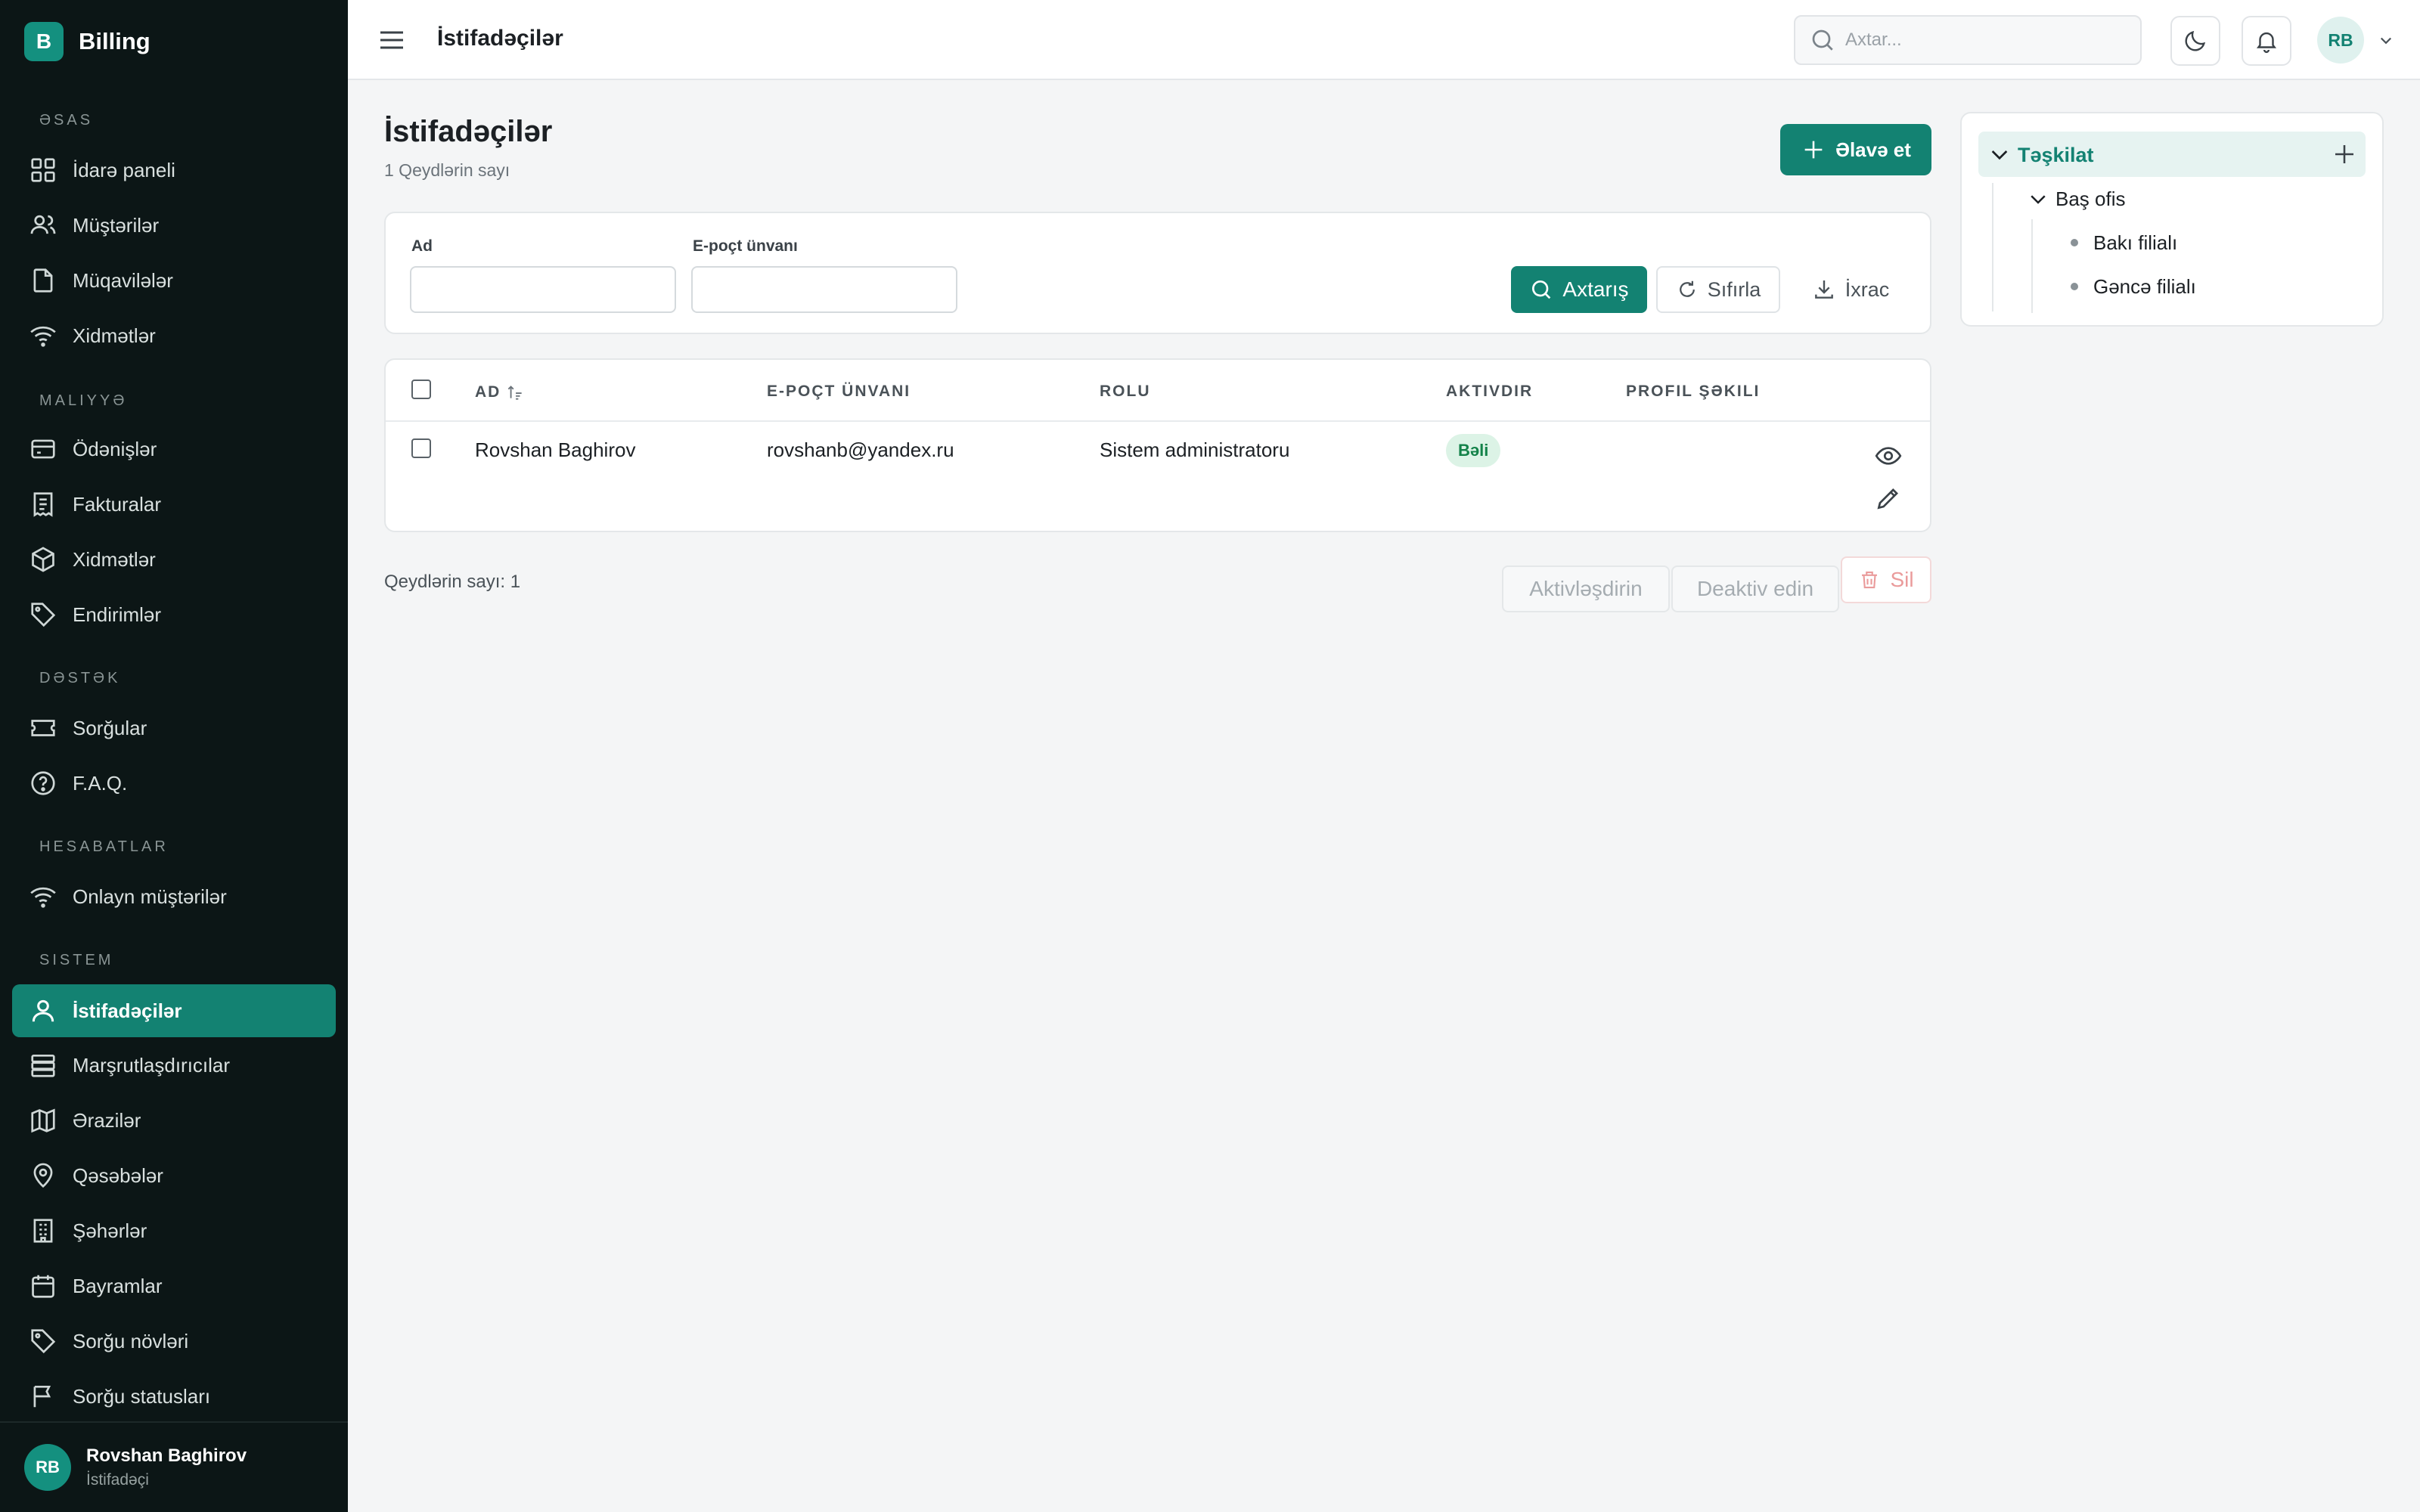 Image resolution: width=2420 pixels, height=1512 pixels. I want to click on page-subtitle: 1 Qeydlərin sayı, so click(447, 170).